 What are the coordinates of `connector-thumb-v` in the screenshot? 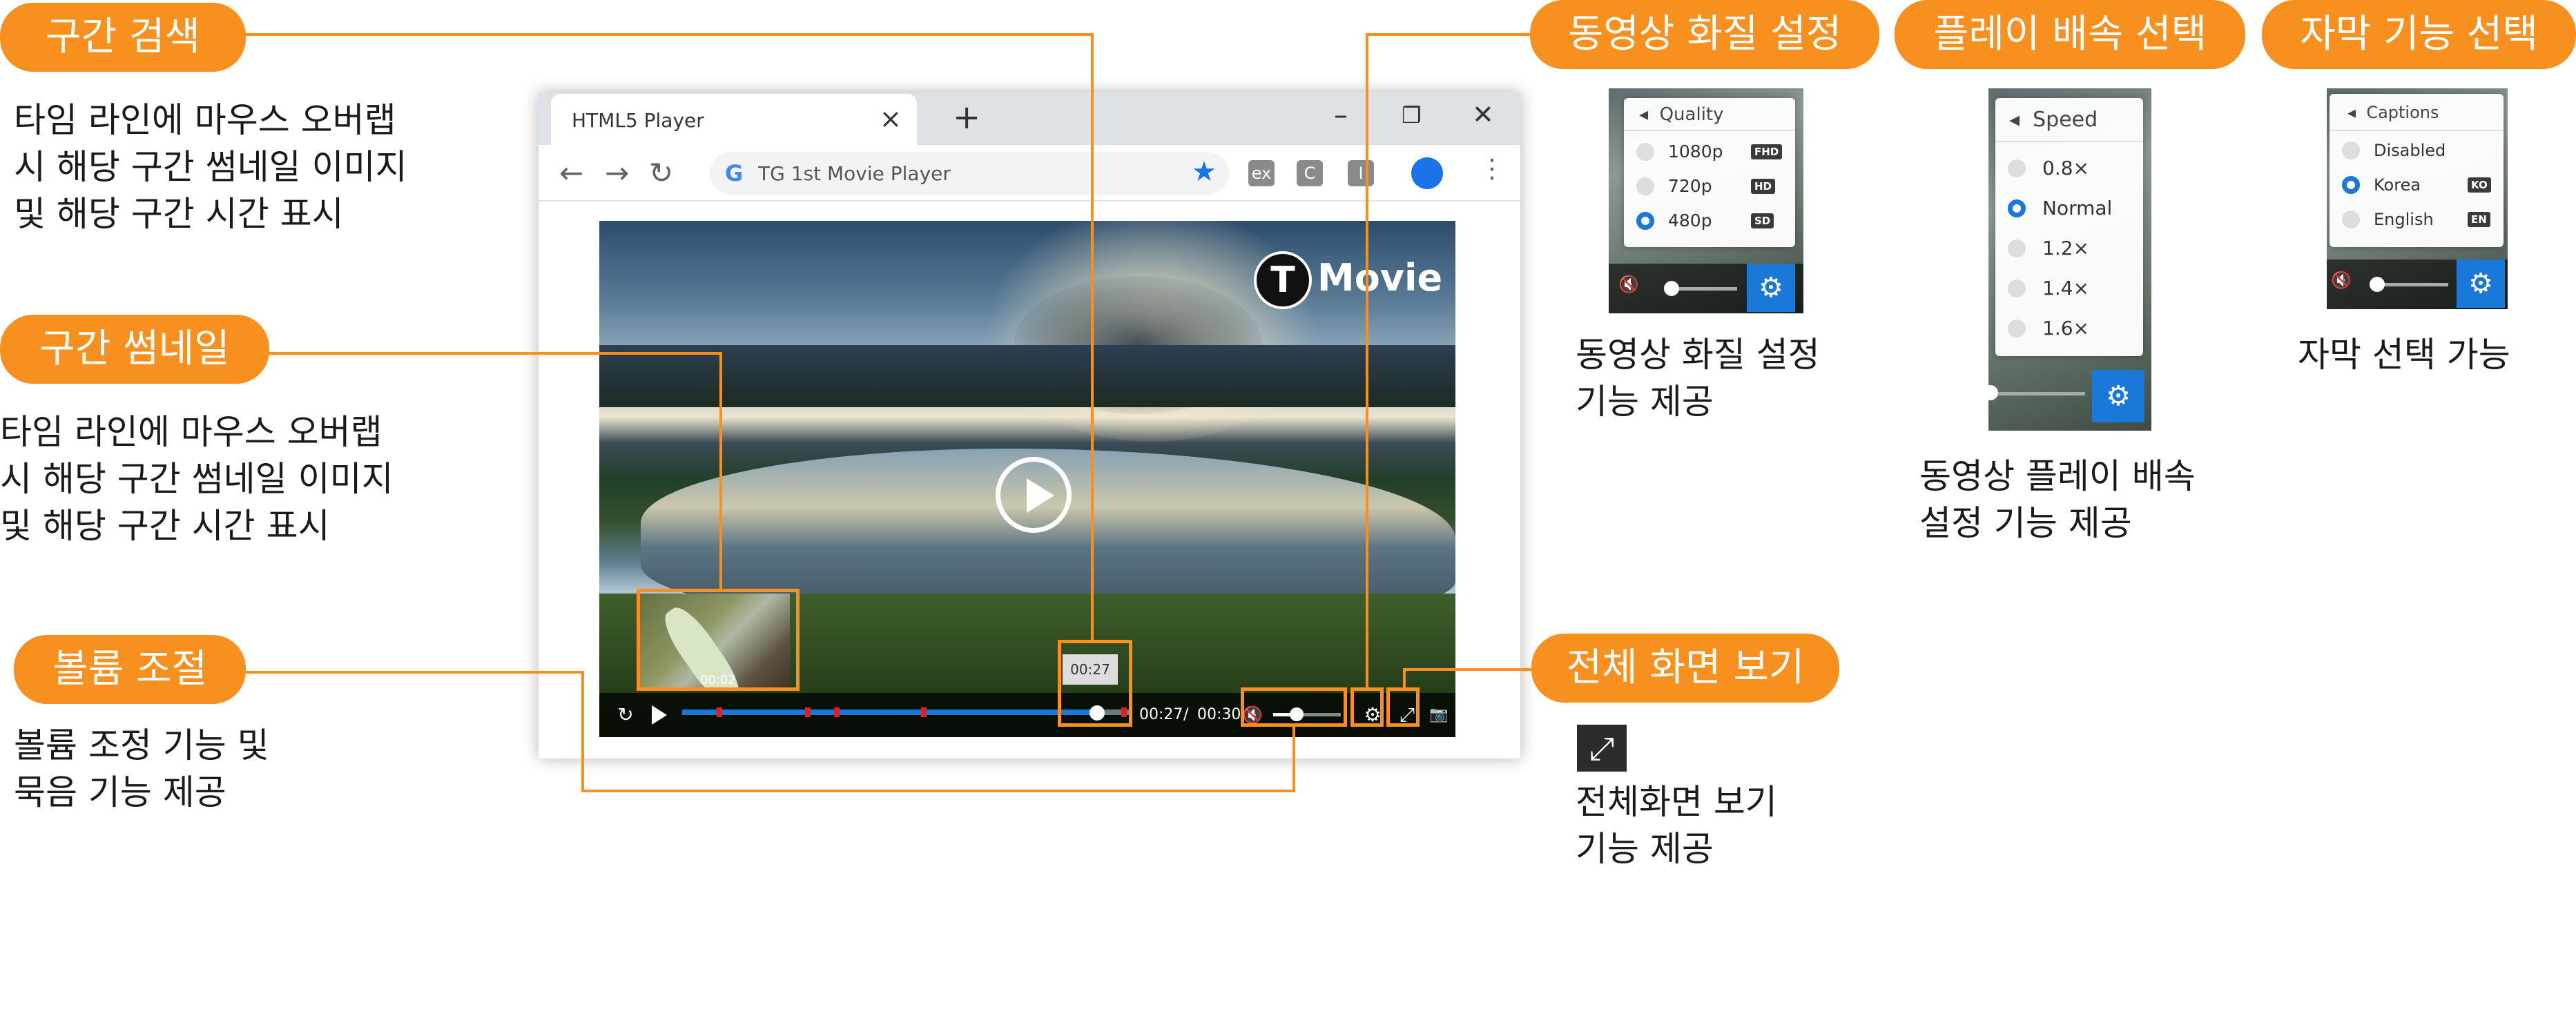 It's located at (721, 470).